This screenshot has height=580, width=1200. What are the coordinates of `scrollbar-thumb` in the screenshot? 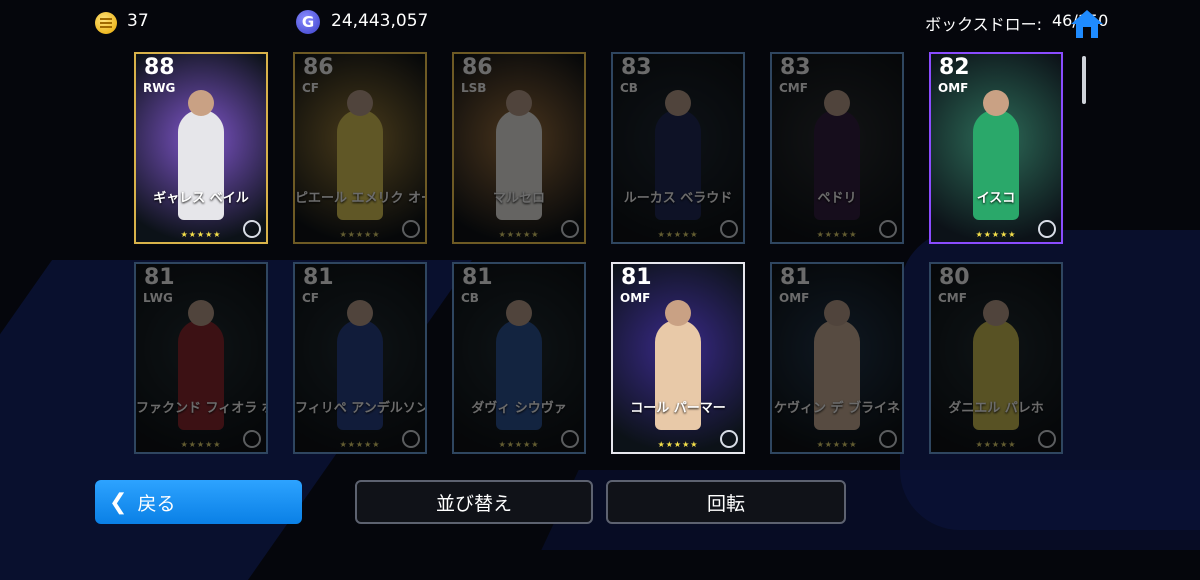 It's located at (1084, 80).